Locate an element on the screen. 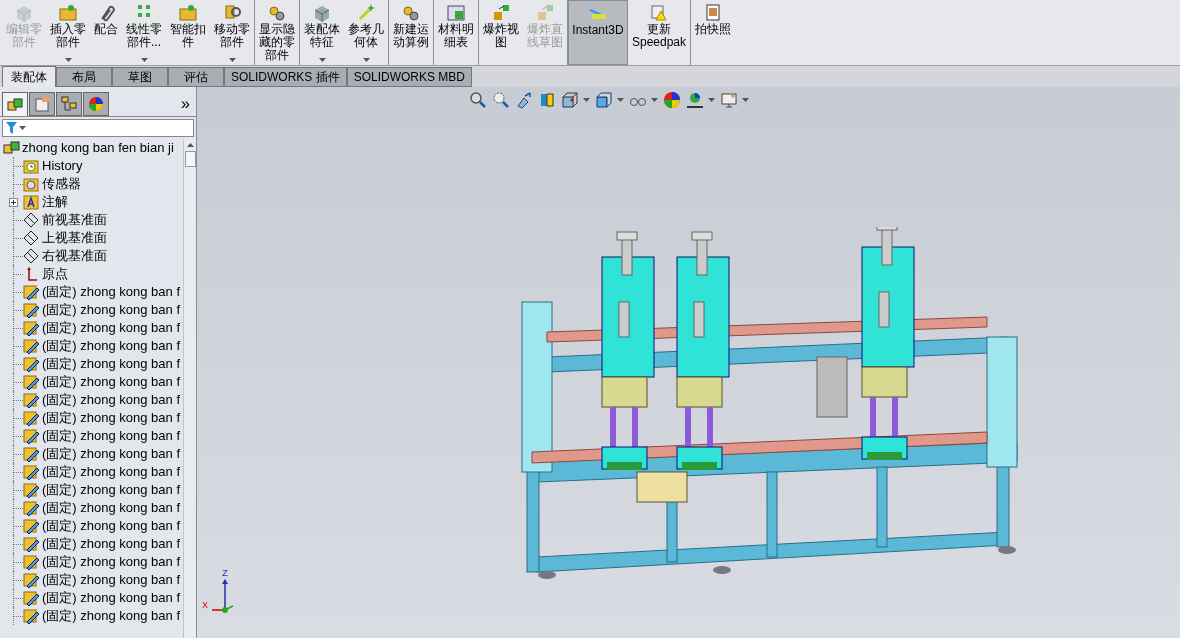 Image resolution: width=1180 pixels, height=638 pixels. tree-item-label: 注解 is located at coordinates (55, 202).